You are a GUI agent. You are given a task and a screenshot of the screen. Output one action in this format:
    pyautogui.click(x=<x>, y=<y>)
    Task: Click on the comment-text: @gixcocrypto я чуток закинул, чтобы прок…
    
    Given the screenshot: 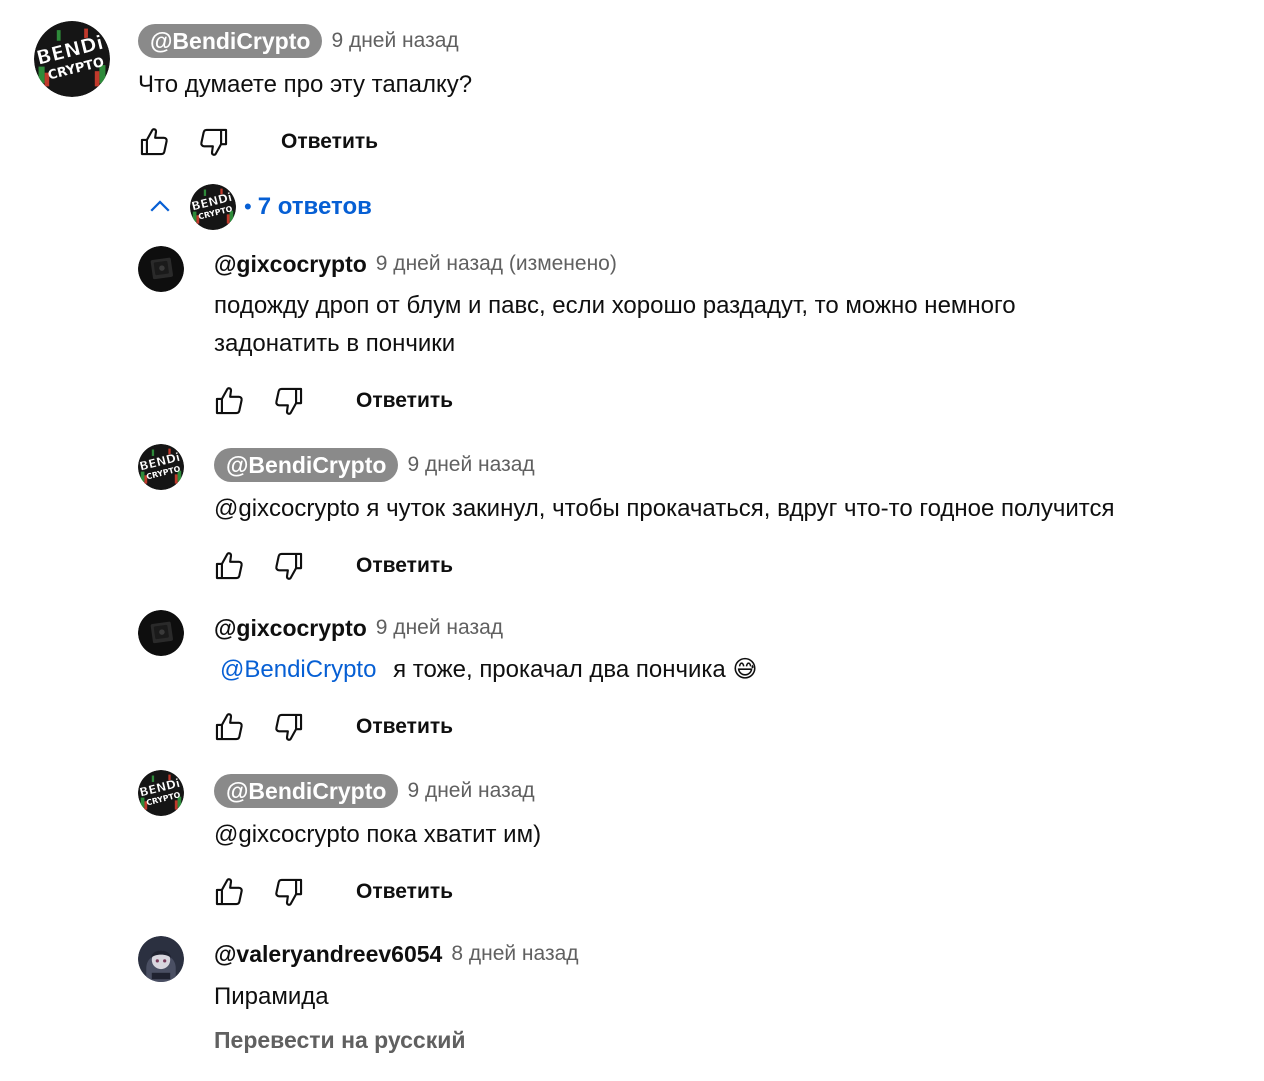 What is the action you would take?
    pyautogui.click(x=664, y=508)
    